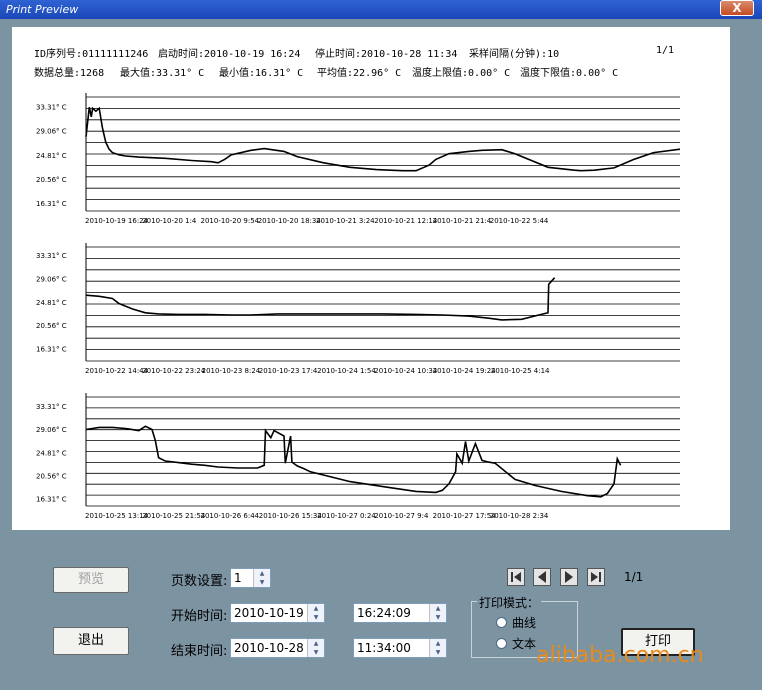 Image resolution: width=762 pixels, height=690 pixels. What do you see at coordinates (115, 54) in the screenshot?
I see `id-value: 01111111246` at bounding box center [115, 54].